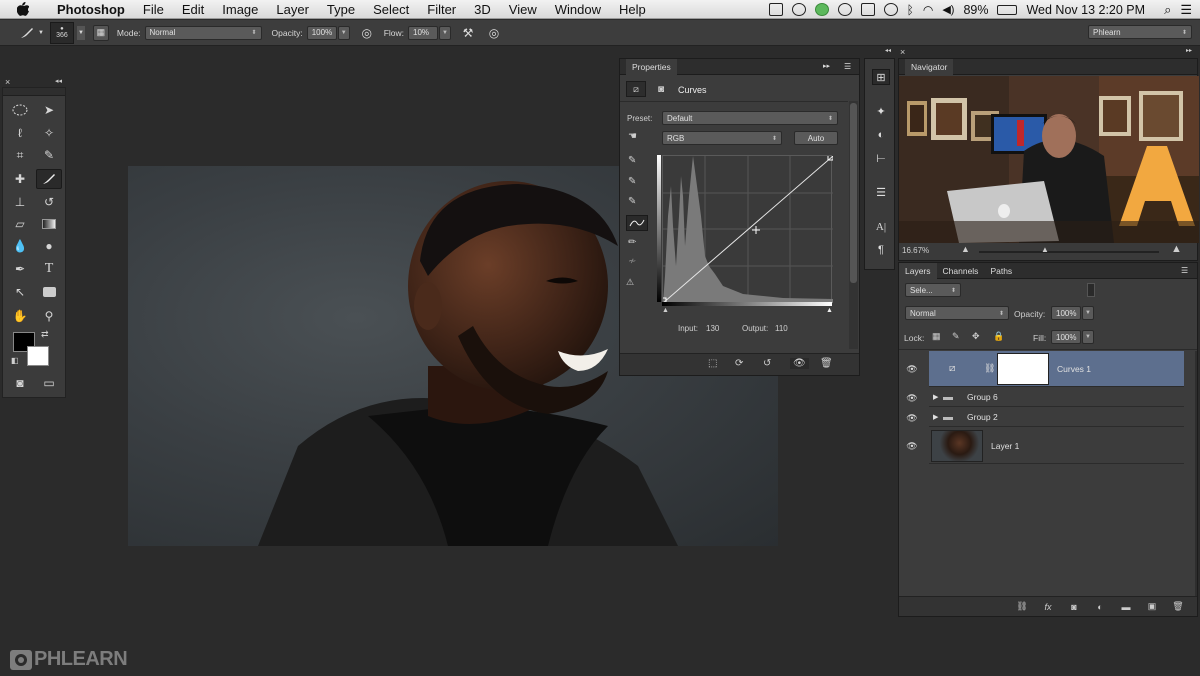  What do you see at coordinates (49, 292) in the screenshot?
I see `shape-tool-icon` at bounding box center [49, 292].